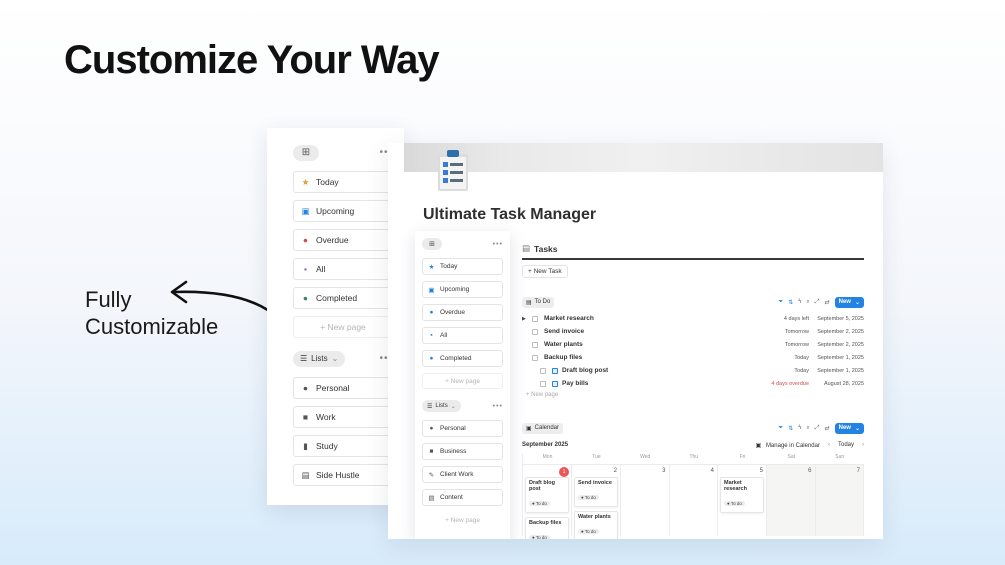 This screenshot has width=1005, height=565. What do you see at coordinates (538, 302) in the screenshot?
I see `todo-view-tab: ▤ To Do` at bounding box center [538, 302].